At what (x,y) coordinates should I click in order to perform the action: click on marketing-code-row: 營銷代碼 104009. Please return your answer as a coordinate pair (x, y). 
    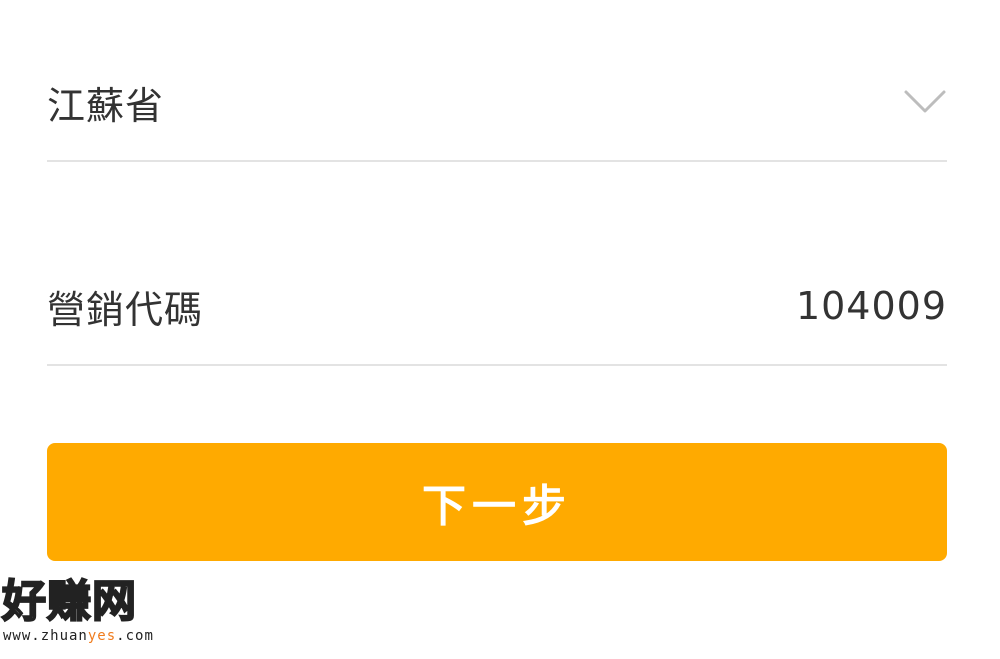
    Looking at the image, I should click on (497, 306).